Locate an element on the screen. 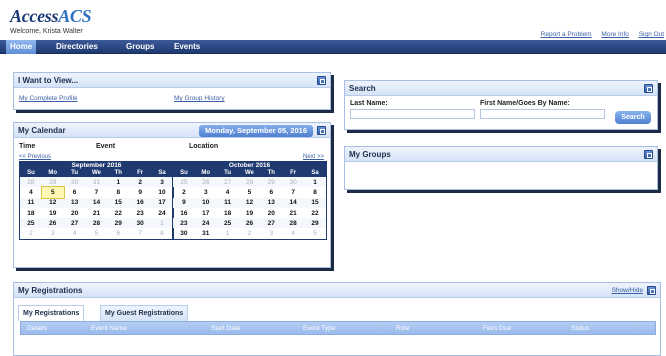  calendar-day: 8 is located at coordinates (162, 233).